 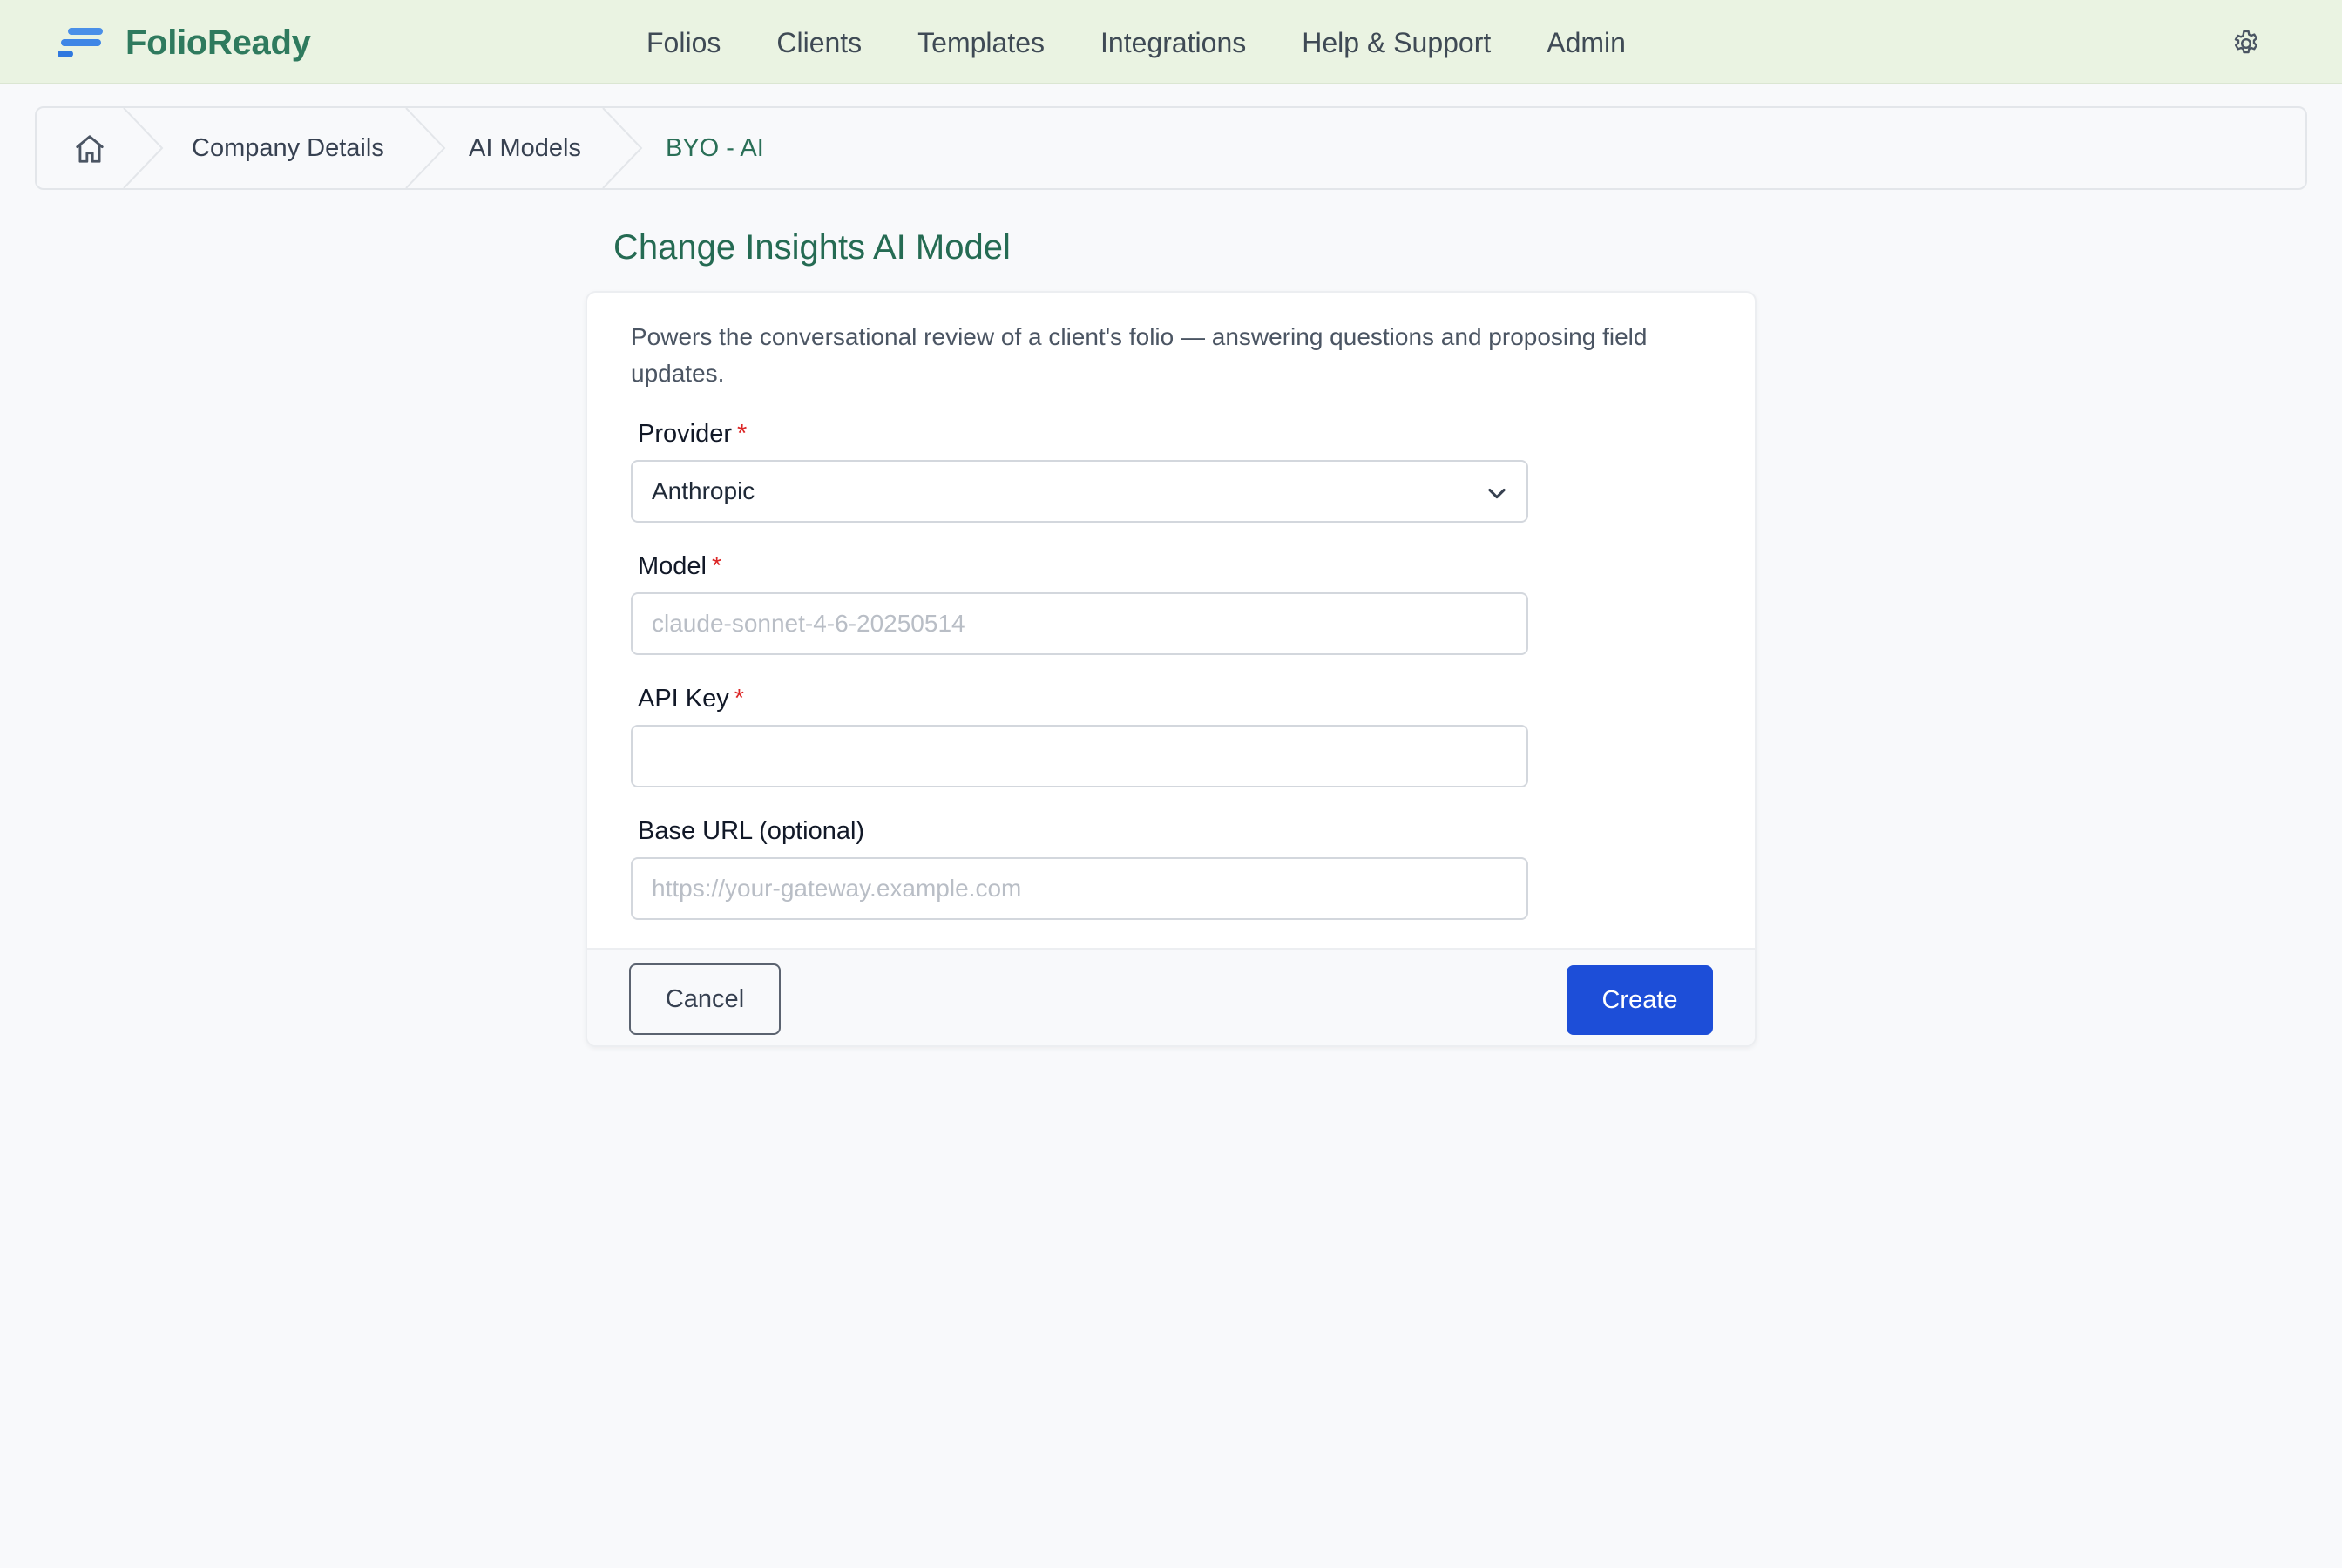 What do you see at coordinates (683, 699) in the screenshot?
I see `api-key-label-text: API Key` at bounding box center [683, 699].